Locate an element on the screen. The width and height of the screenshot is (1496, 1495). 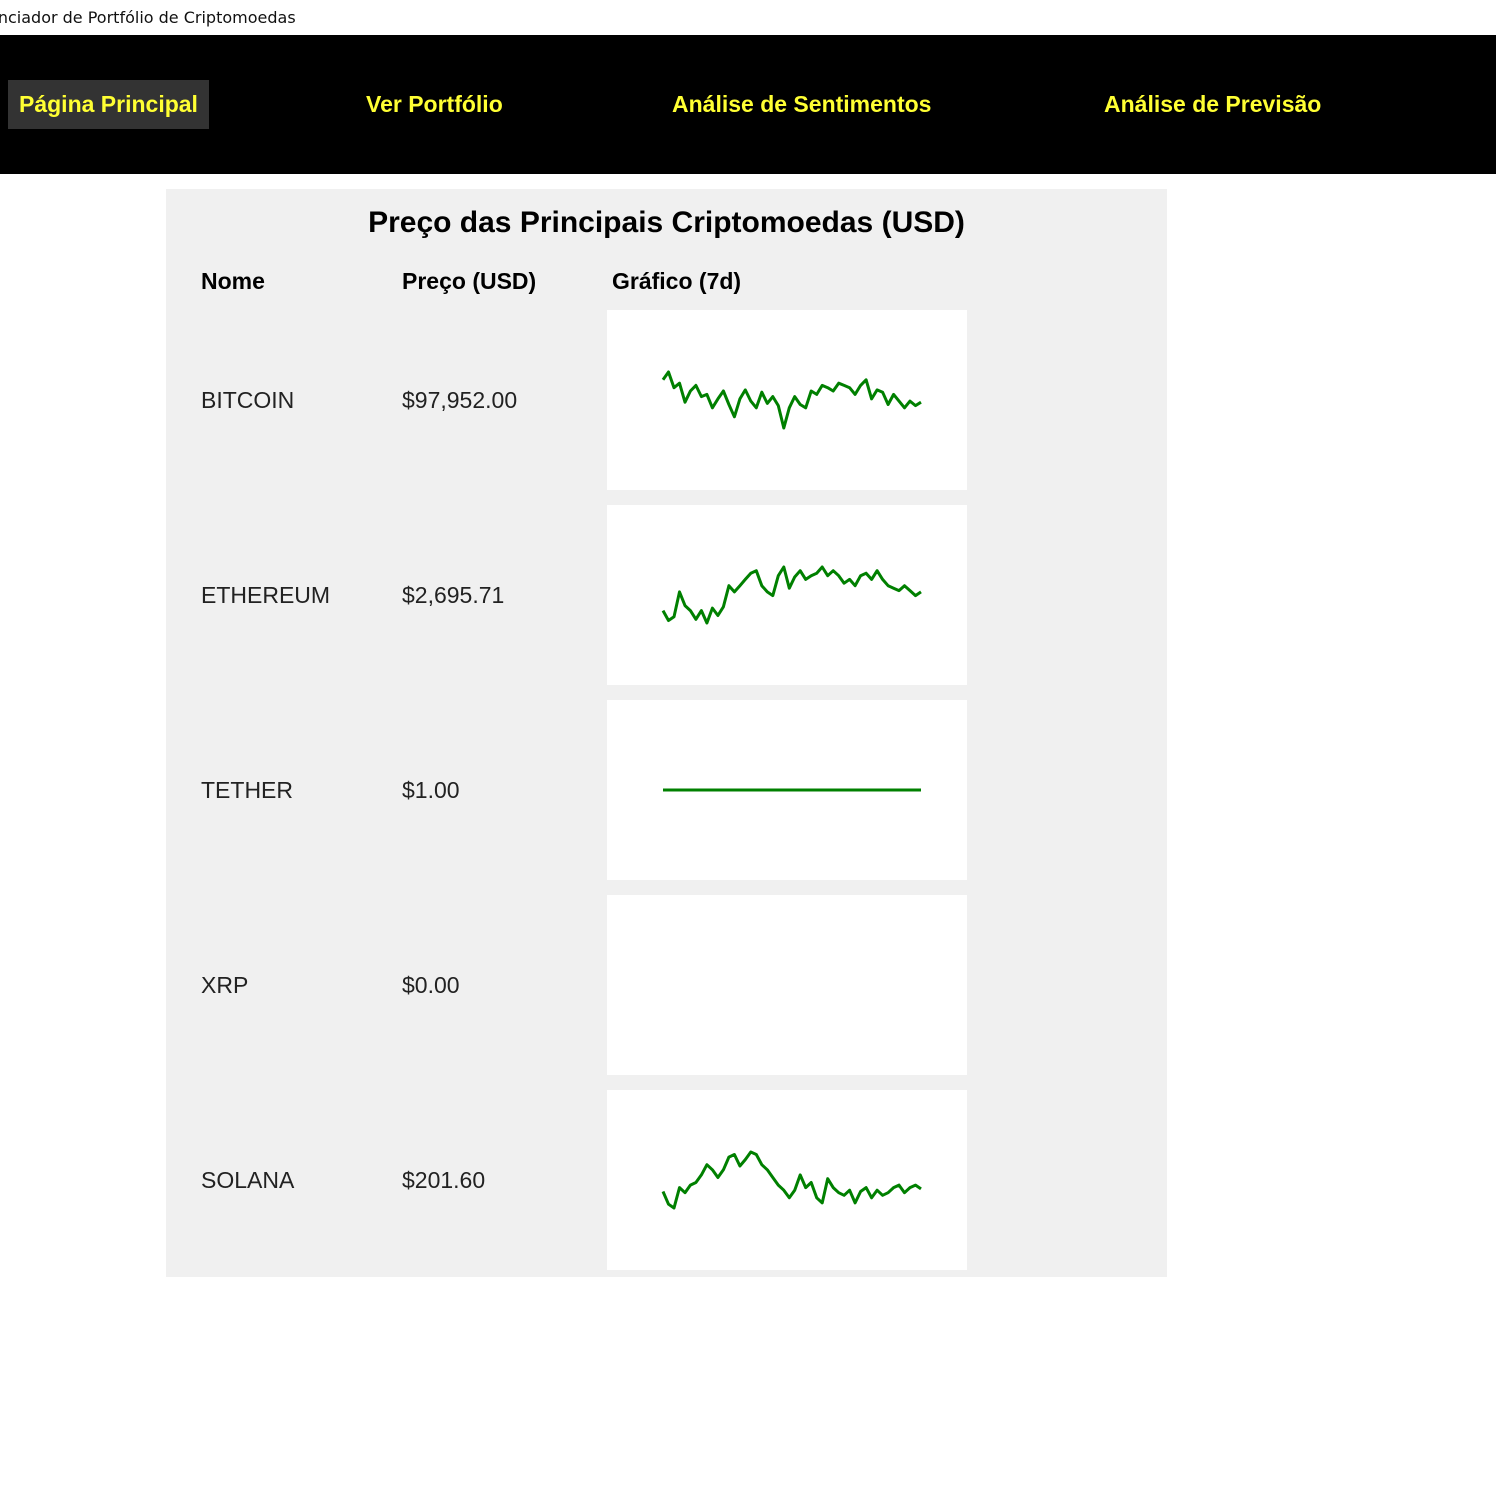
window-title-bar: enciador de Portfólio de Criptomoedas is located at coordinates (748, 17).